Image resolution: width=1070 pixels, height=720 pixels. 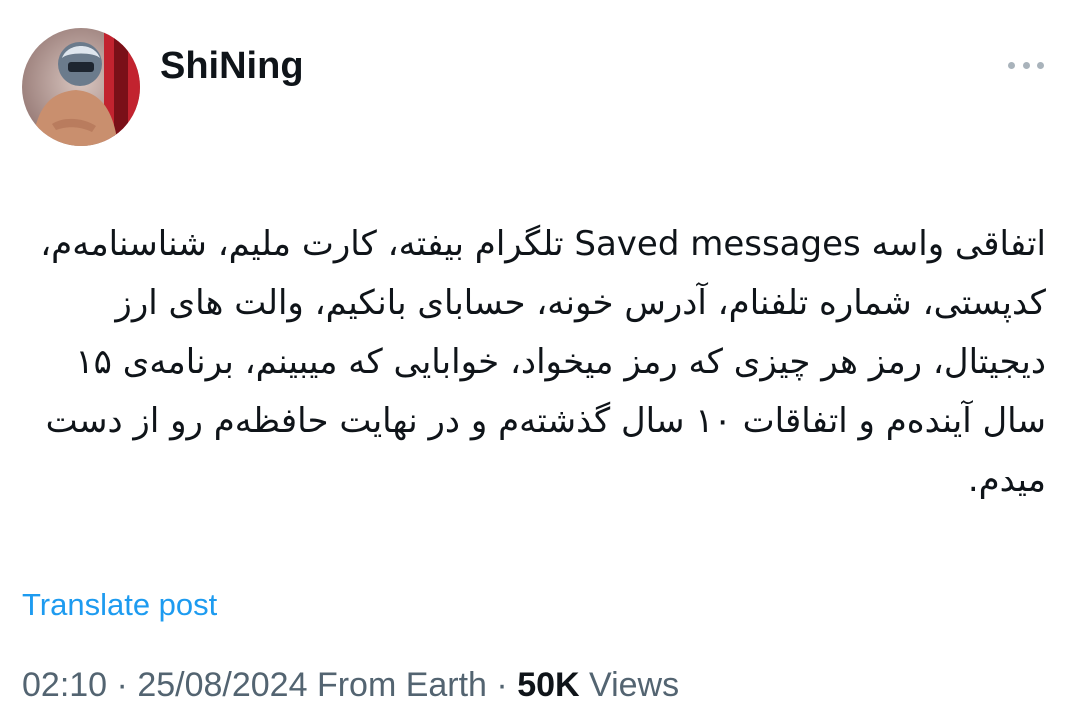 I want to click on post-date: 25/08/2024, so click(x=222, y=685).